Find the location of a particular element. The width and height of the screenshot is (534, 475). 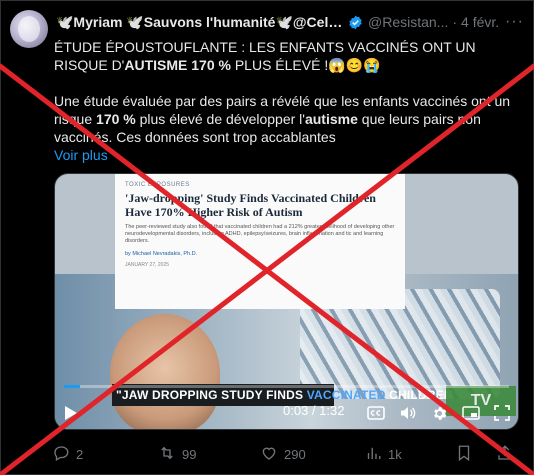

tweet-actions: 2 99 290 1k is located at coordinates (287, 455).